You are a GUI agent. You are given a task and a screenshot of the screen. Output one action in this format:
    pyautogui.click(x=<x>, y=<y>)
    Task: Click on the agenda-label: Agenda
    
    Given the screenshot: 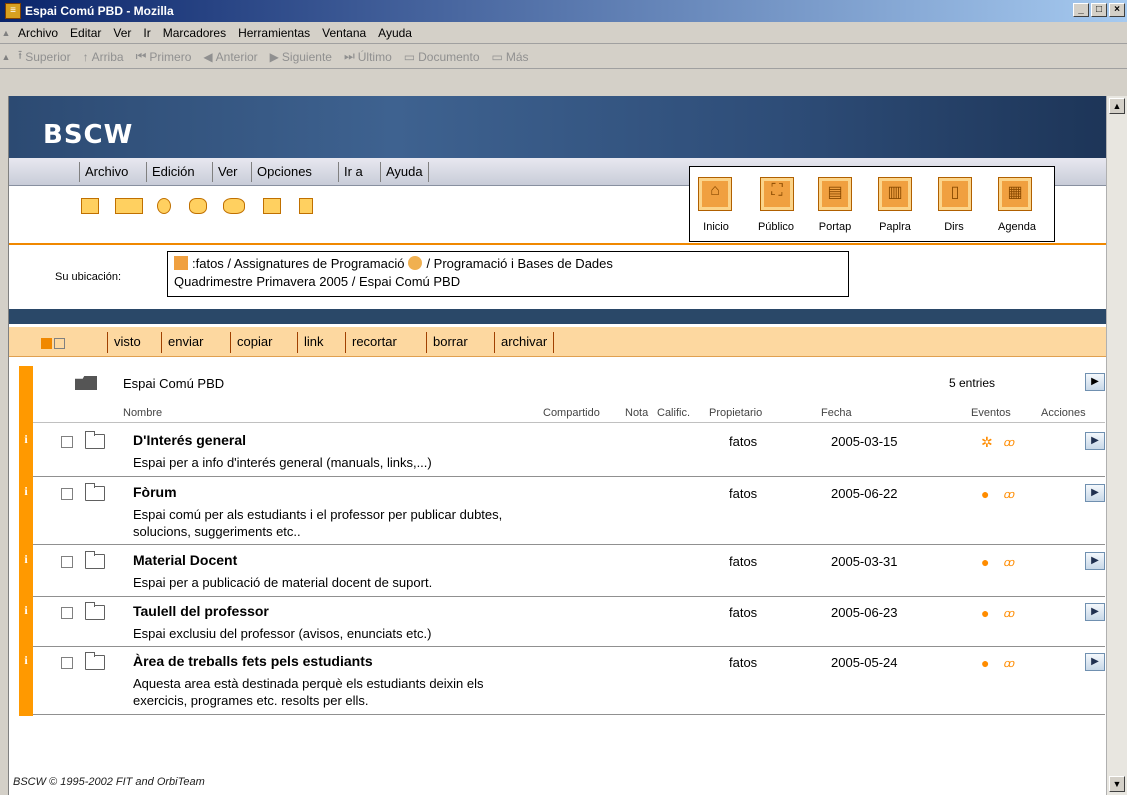 What is the action you would take?
    pyautogui.click(x=1017, y=227)
    